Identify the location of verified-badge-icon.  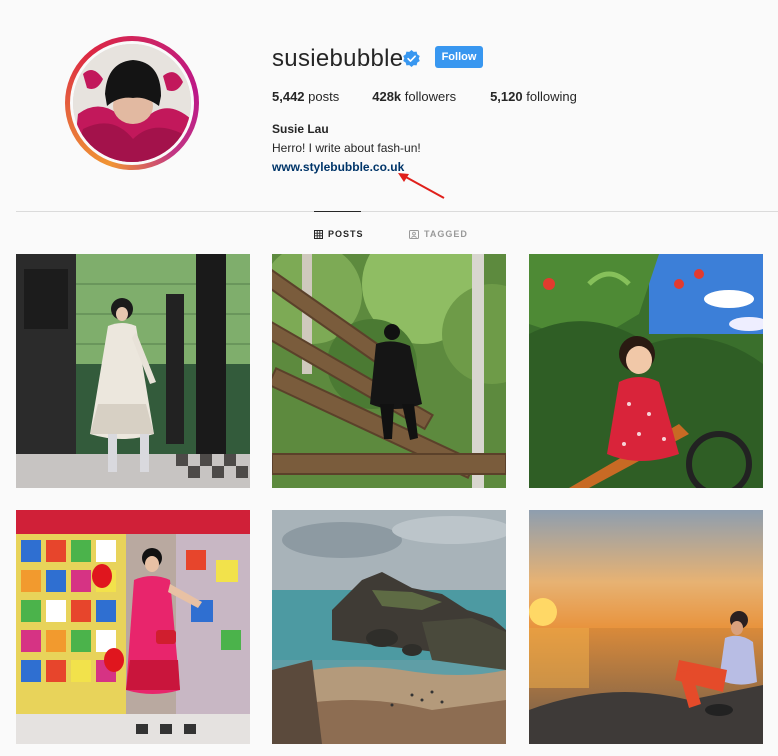
(411, 58).